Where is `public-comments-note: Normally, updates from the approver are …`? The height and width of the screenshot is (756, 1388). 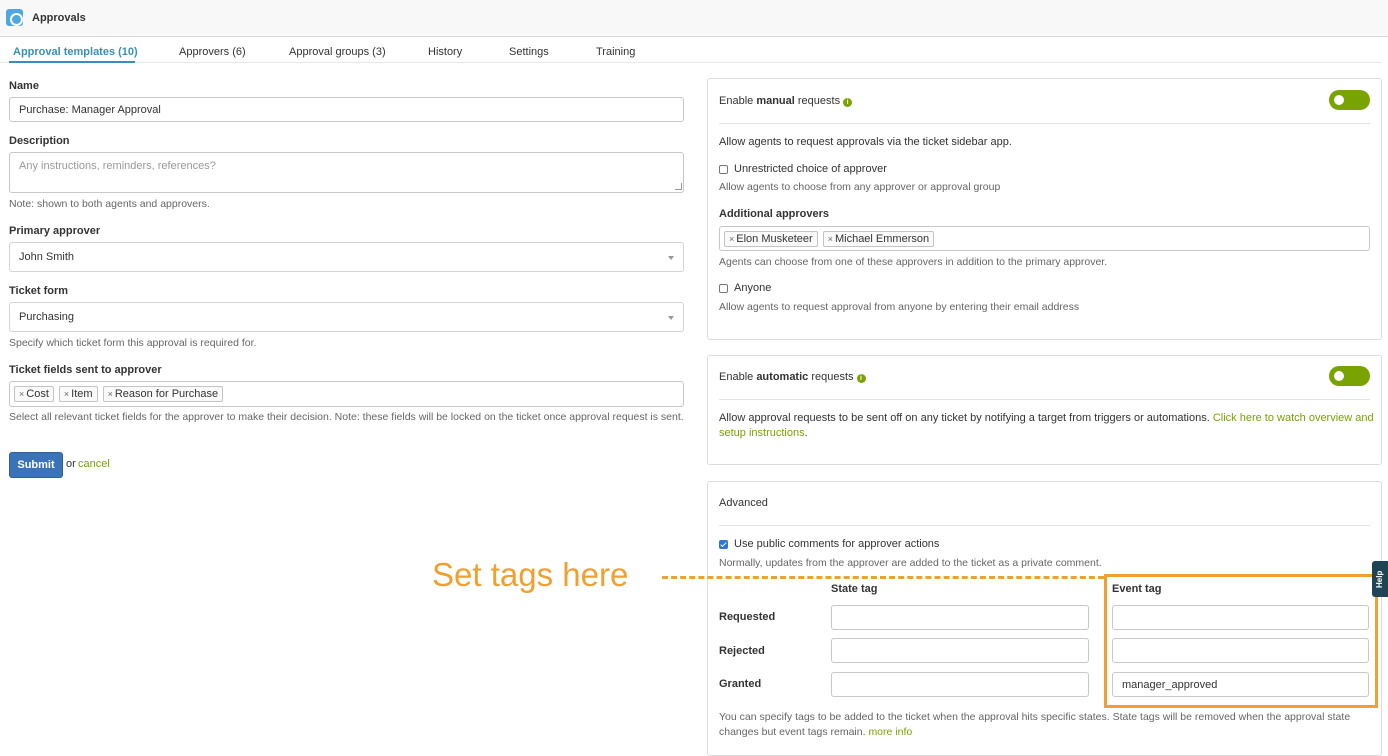
public-comments-note: Normally, updates from the approver are … is located at coordinates (910, 563).